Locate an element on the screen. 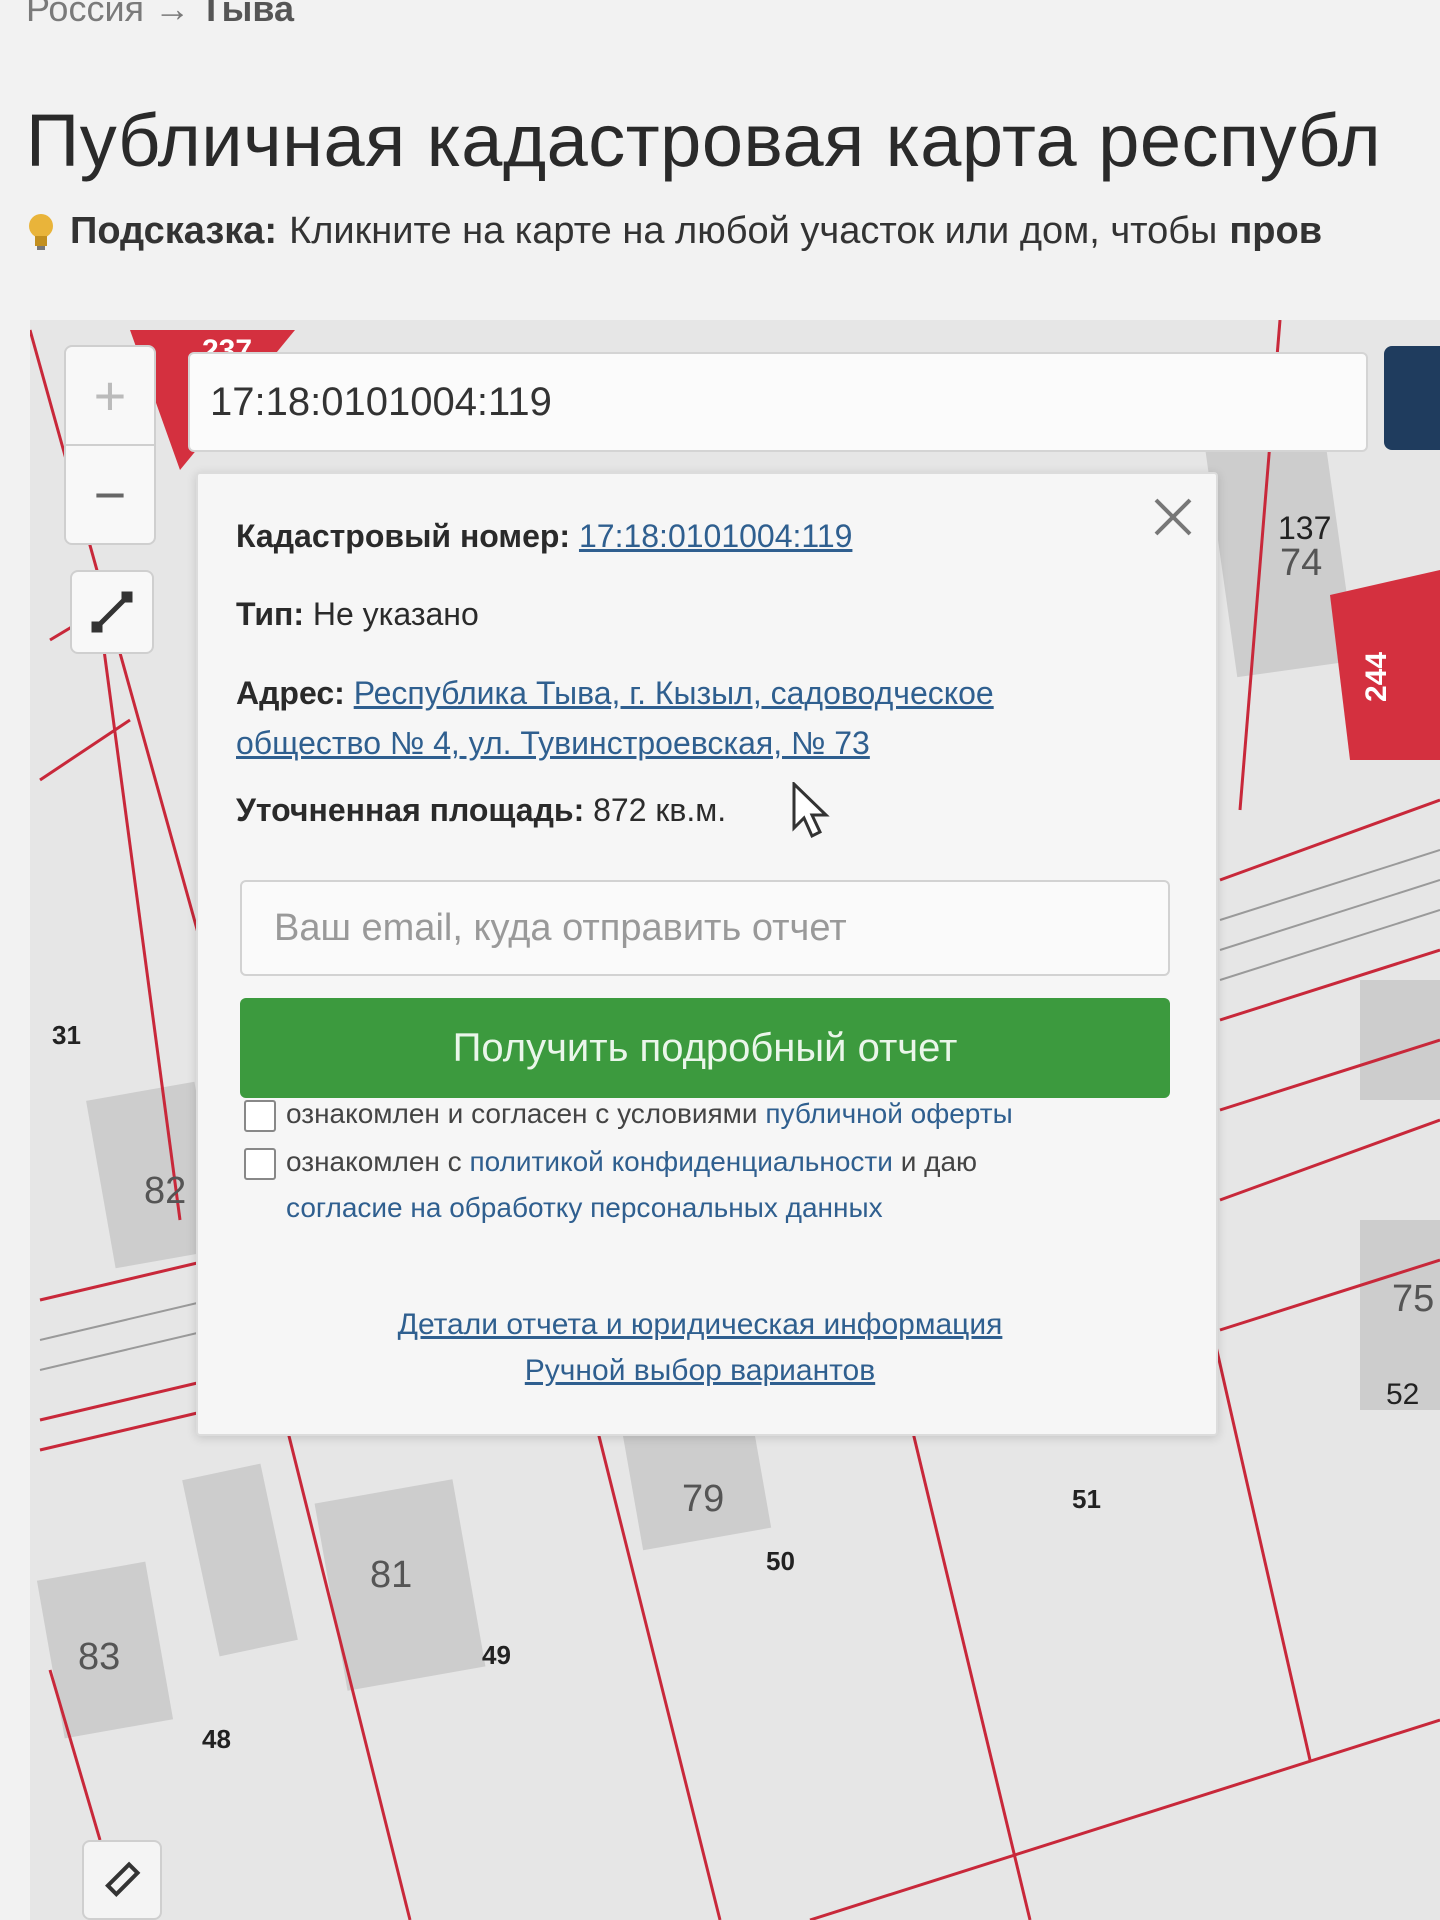  building-label-74: 74 is located at coordinates (1301, 563).